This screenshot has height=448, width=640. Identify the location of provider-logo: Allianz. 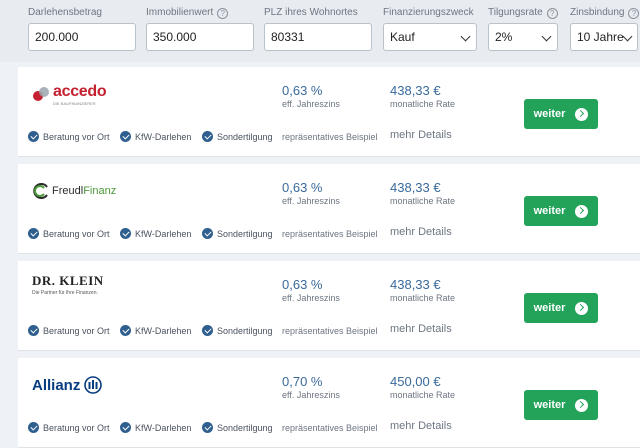
(67, 385).